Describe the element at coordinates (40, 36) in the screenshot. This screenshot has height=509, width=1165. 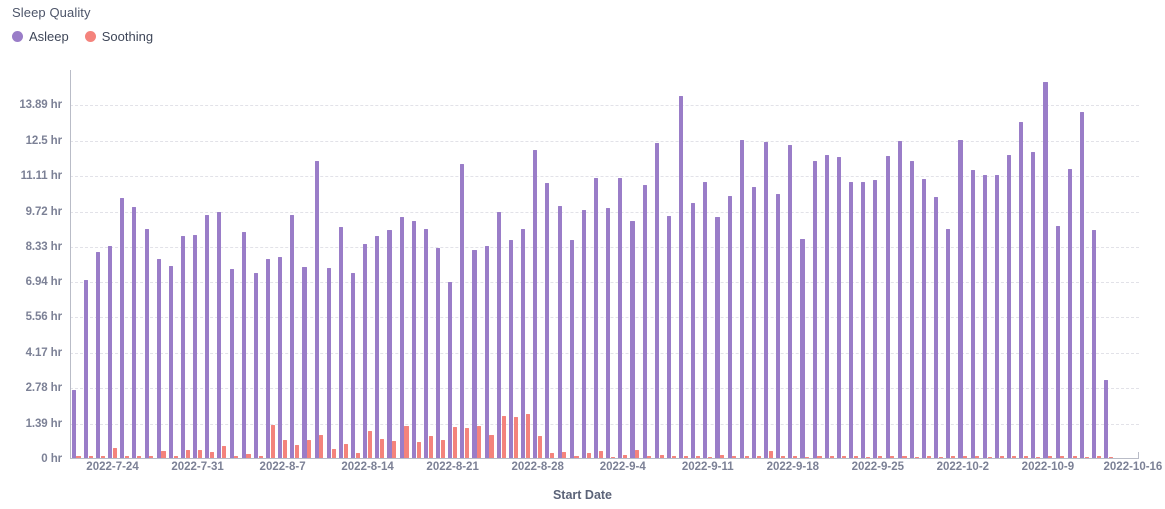
I see `legend-item-asleep: Asleep` at that location.